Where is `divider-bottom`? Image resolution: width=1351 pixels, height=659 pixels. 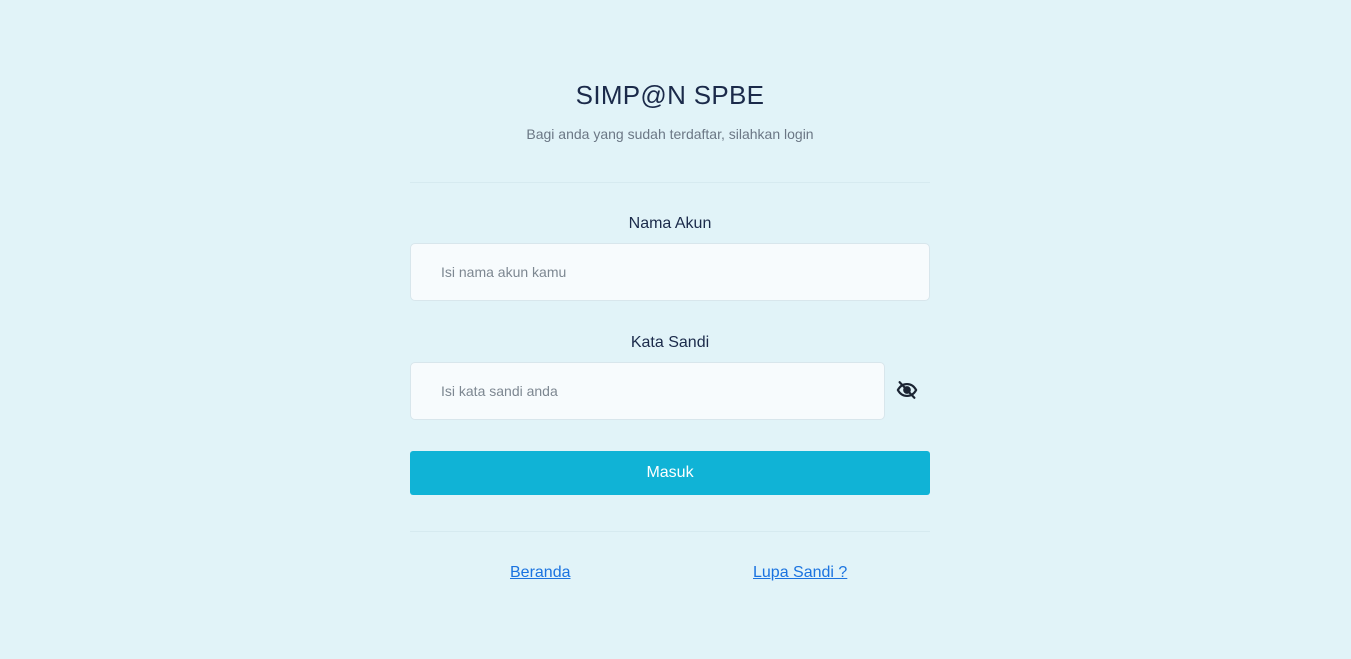
divider-bottom is located at coordinates (670, 531).